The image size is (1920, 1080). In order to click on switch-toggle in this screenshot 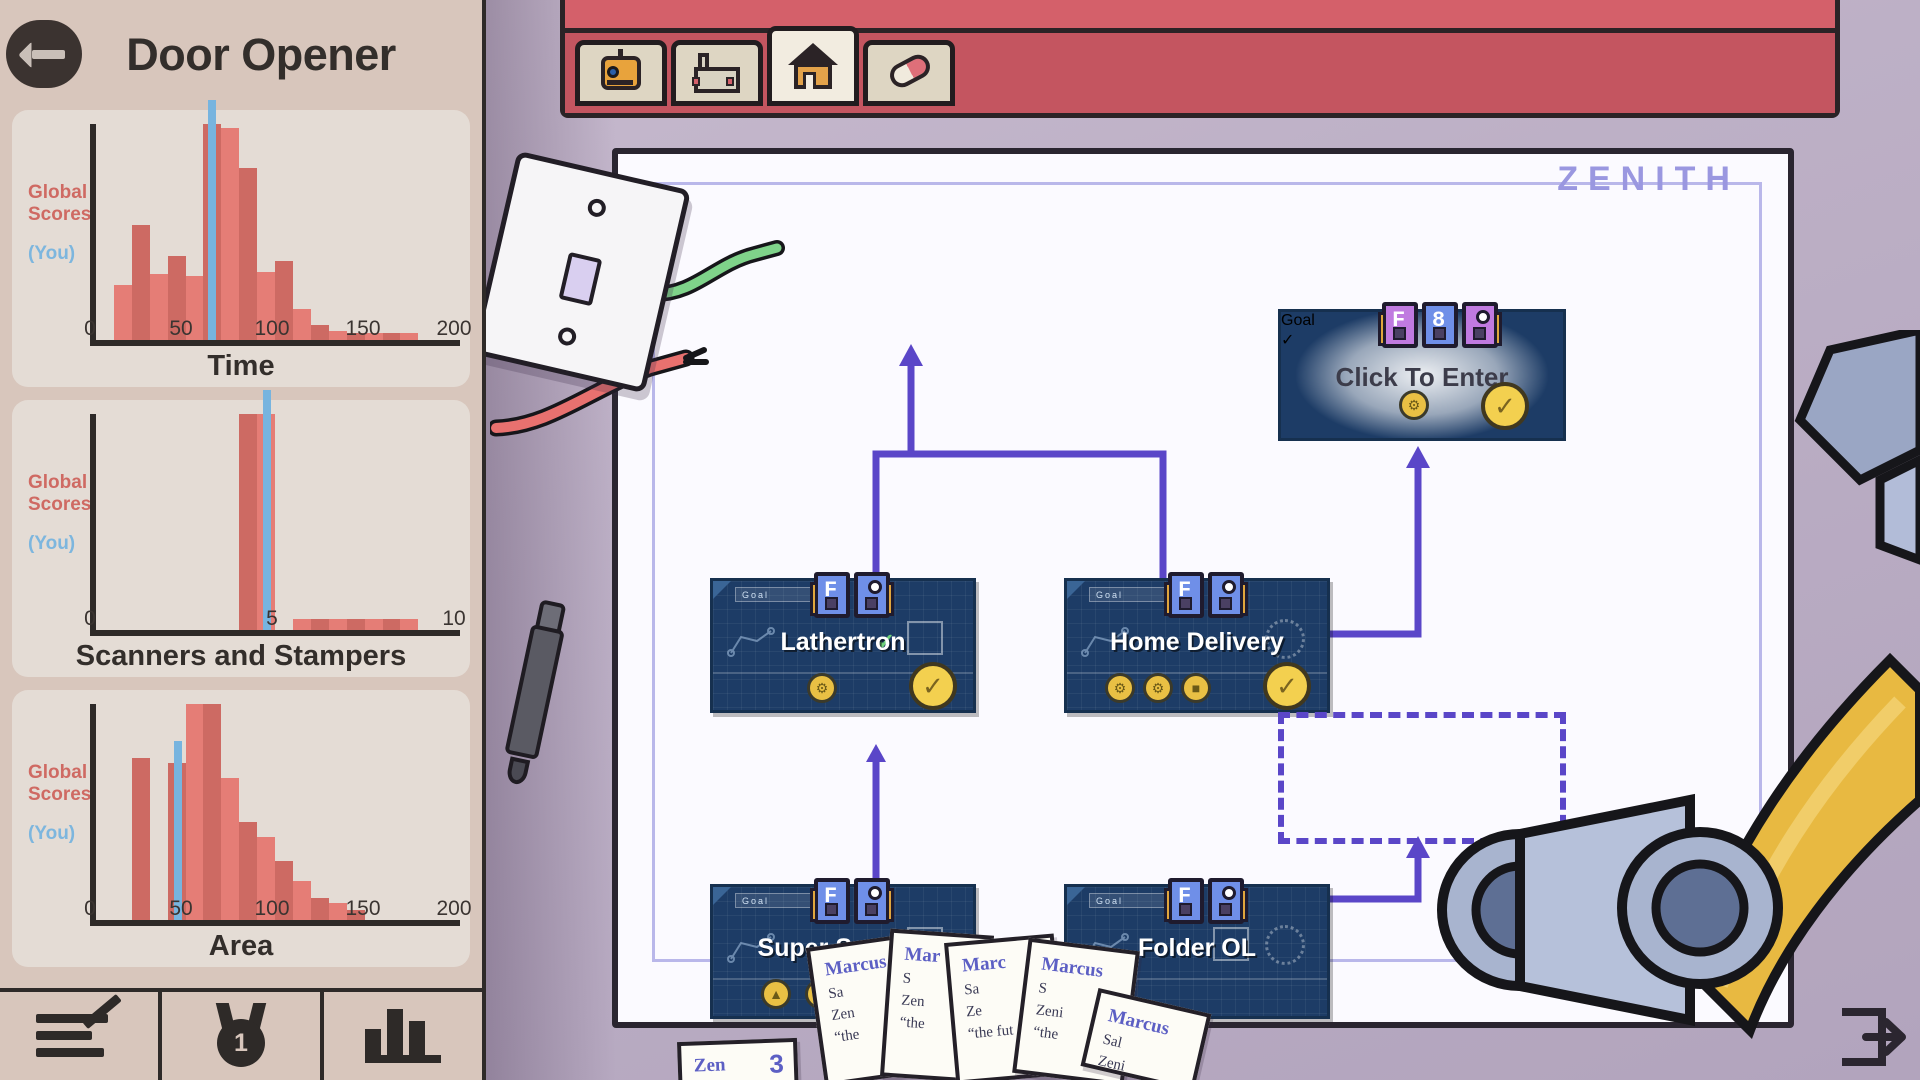, I will do `click(580, 279)`.